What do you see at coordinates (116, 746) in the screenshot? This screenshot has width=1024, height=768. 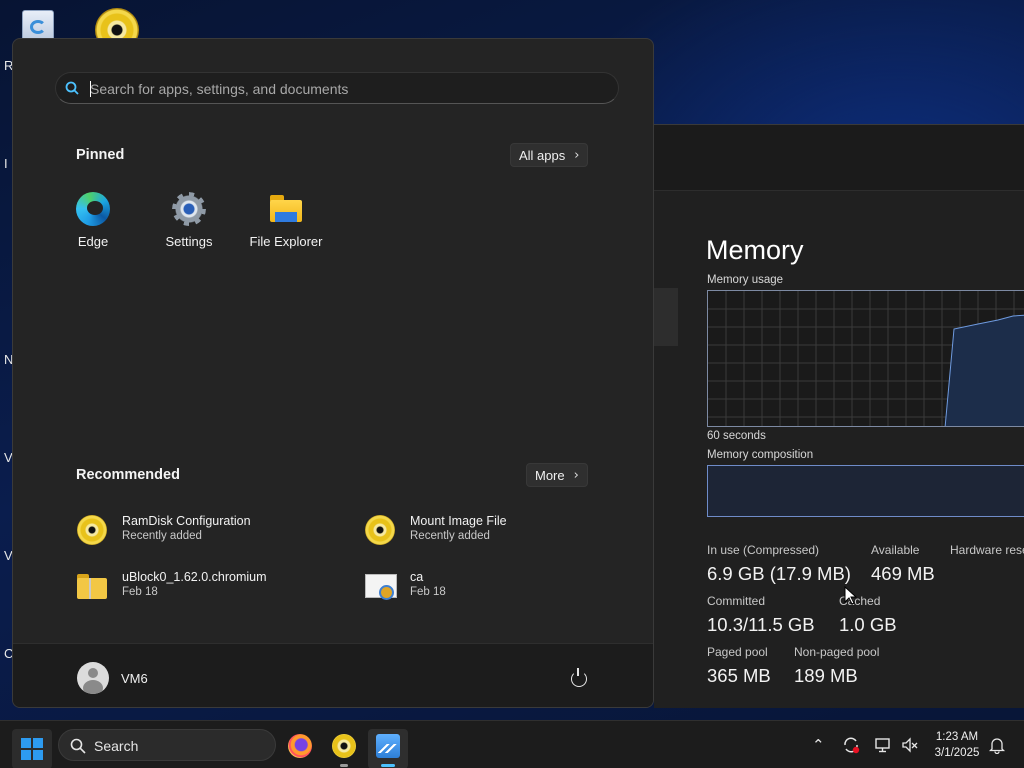 I see `taskbar-search-label: Search` at bounding box center [116, 746].